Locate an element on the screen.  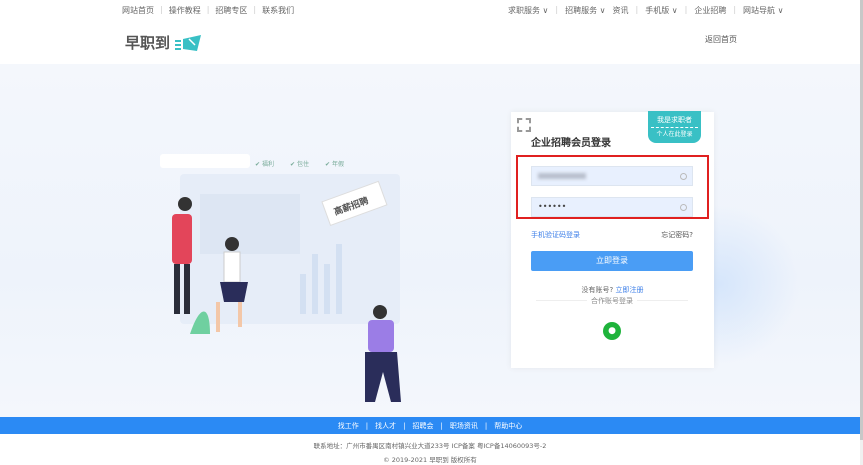
password-input: •••••• is located at coordinates (612, 207).